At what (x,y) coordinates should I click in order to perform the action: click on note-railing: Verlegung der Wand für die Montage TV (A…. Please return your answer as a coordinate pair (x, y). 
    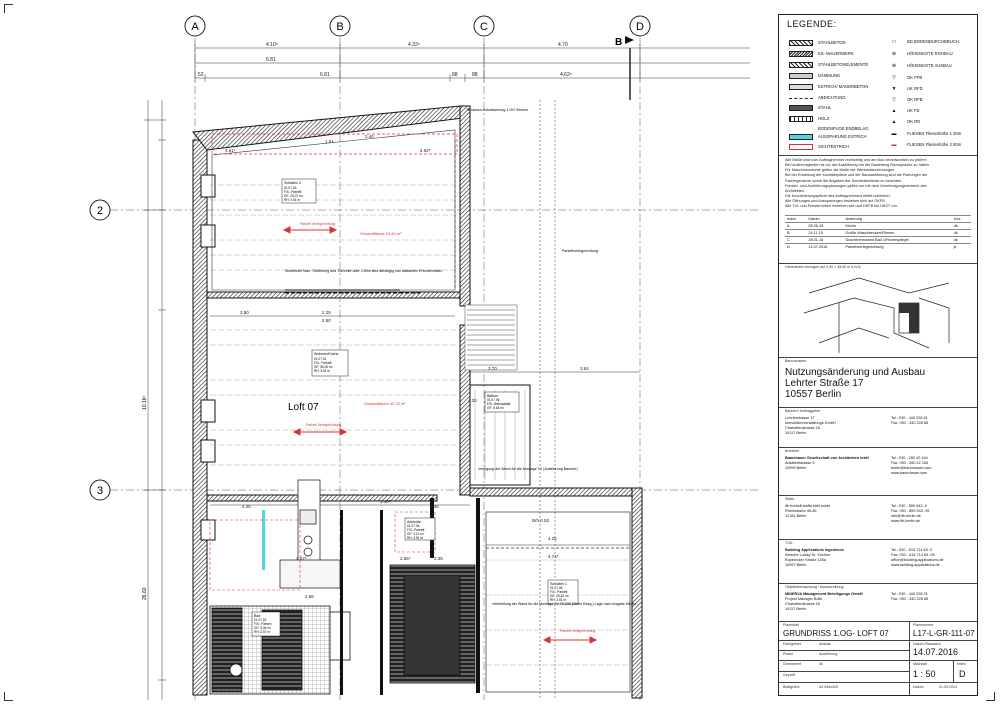
    Looking at the image, I should click on (528, 469).